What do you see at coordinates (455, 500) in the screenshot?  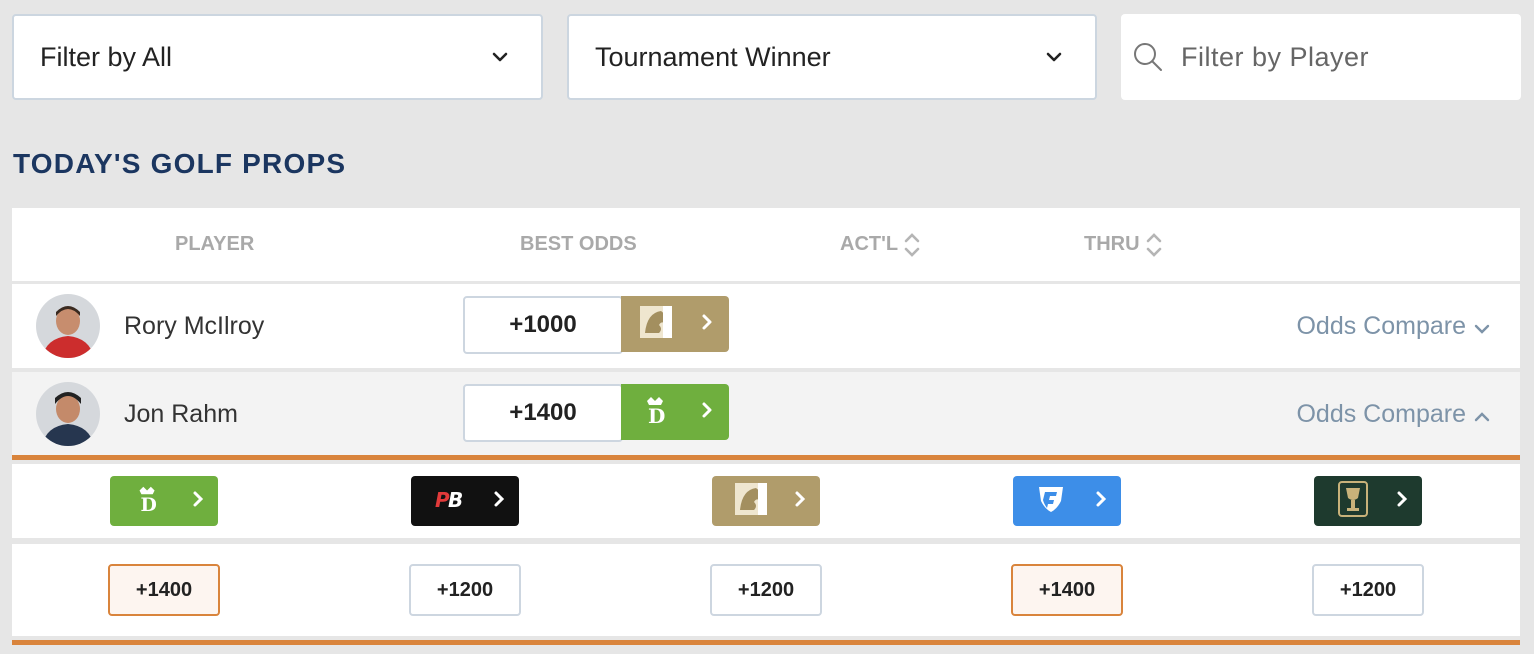 I see `svg-text: B` at bounding box center [455, 500].